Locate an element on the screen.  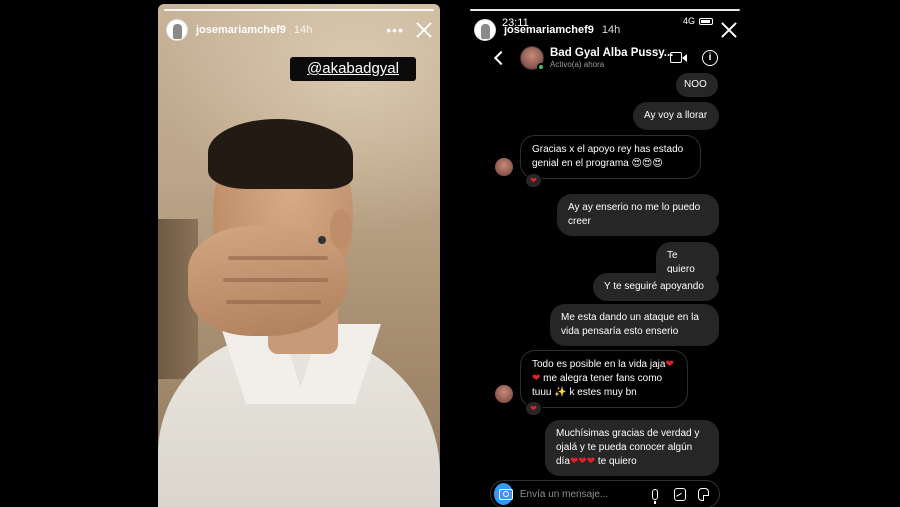
mention-sticker: @akabadgyal is located at coordinates (353, 69).